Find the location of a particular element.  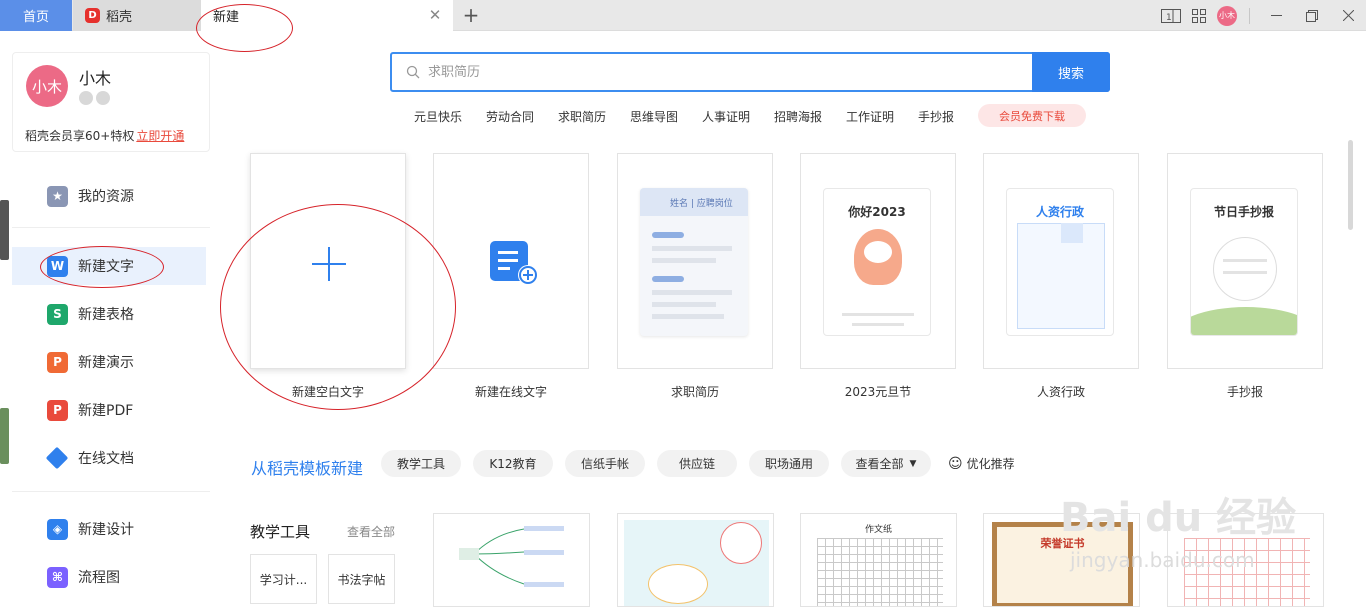

sidebar-item-label: 新建PDF is located at coordinates (106, 411).